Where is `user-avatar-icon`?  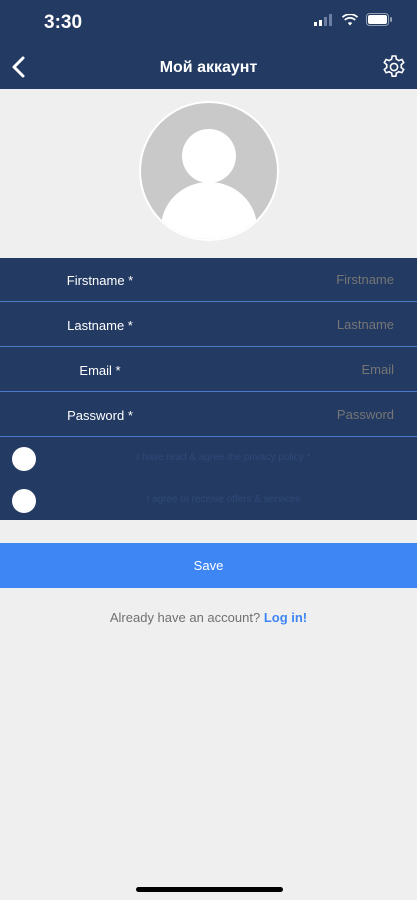 user-avatar-icon is located at coordinates (209, 171).